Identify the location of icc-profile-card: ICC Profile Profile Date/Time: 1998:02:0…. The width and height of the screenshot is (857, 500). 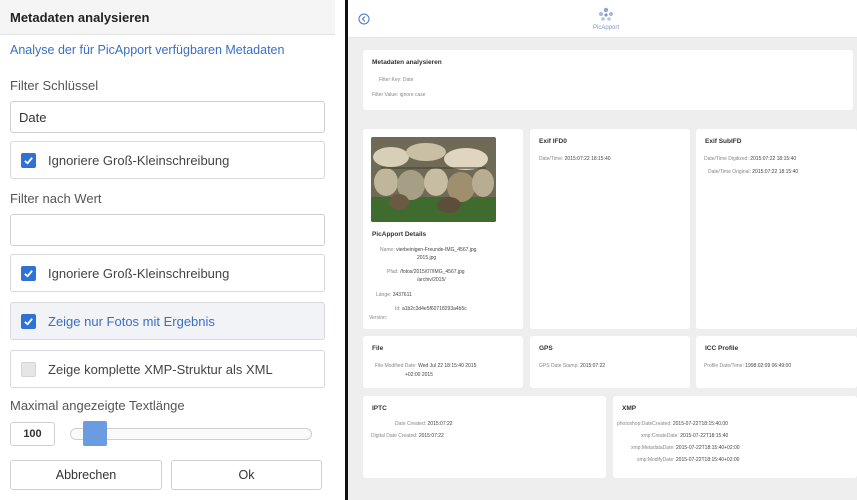
(776, 362).